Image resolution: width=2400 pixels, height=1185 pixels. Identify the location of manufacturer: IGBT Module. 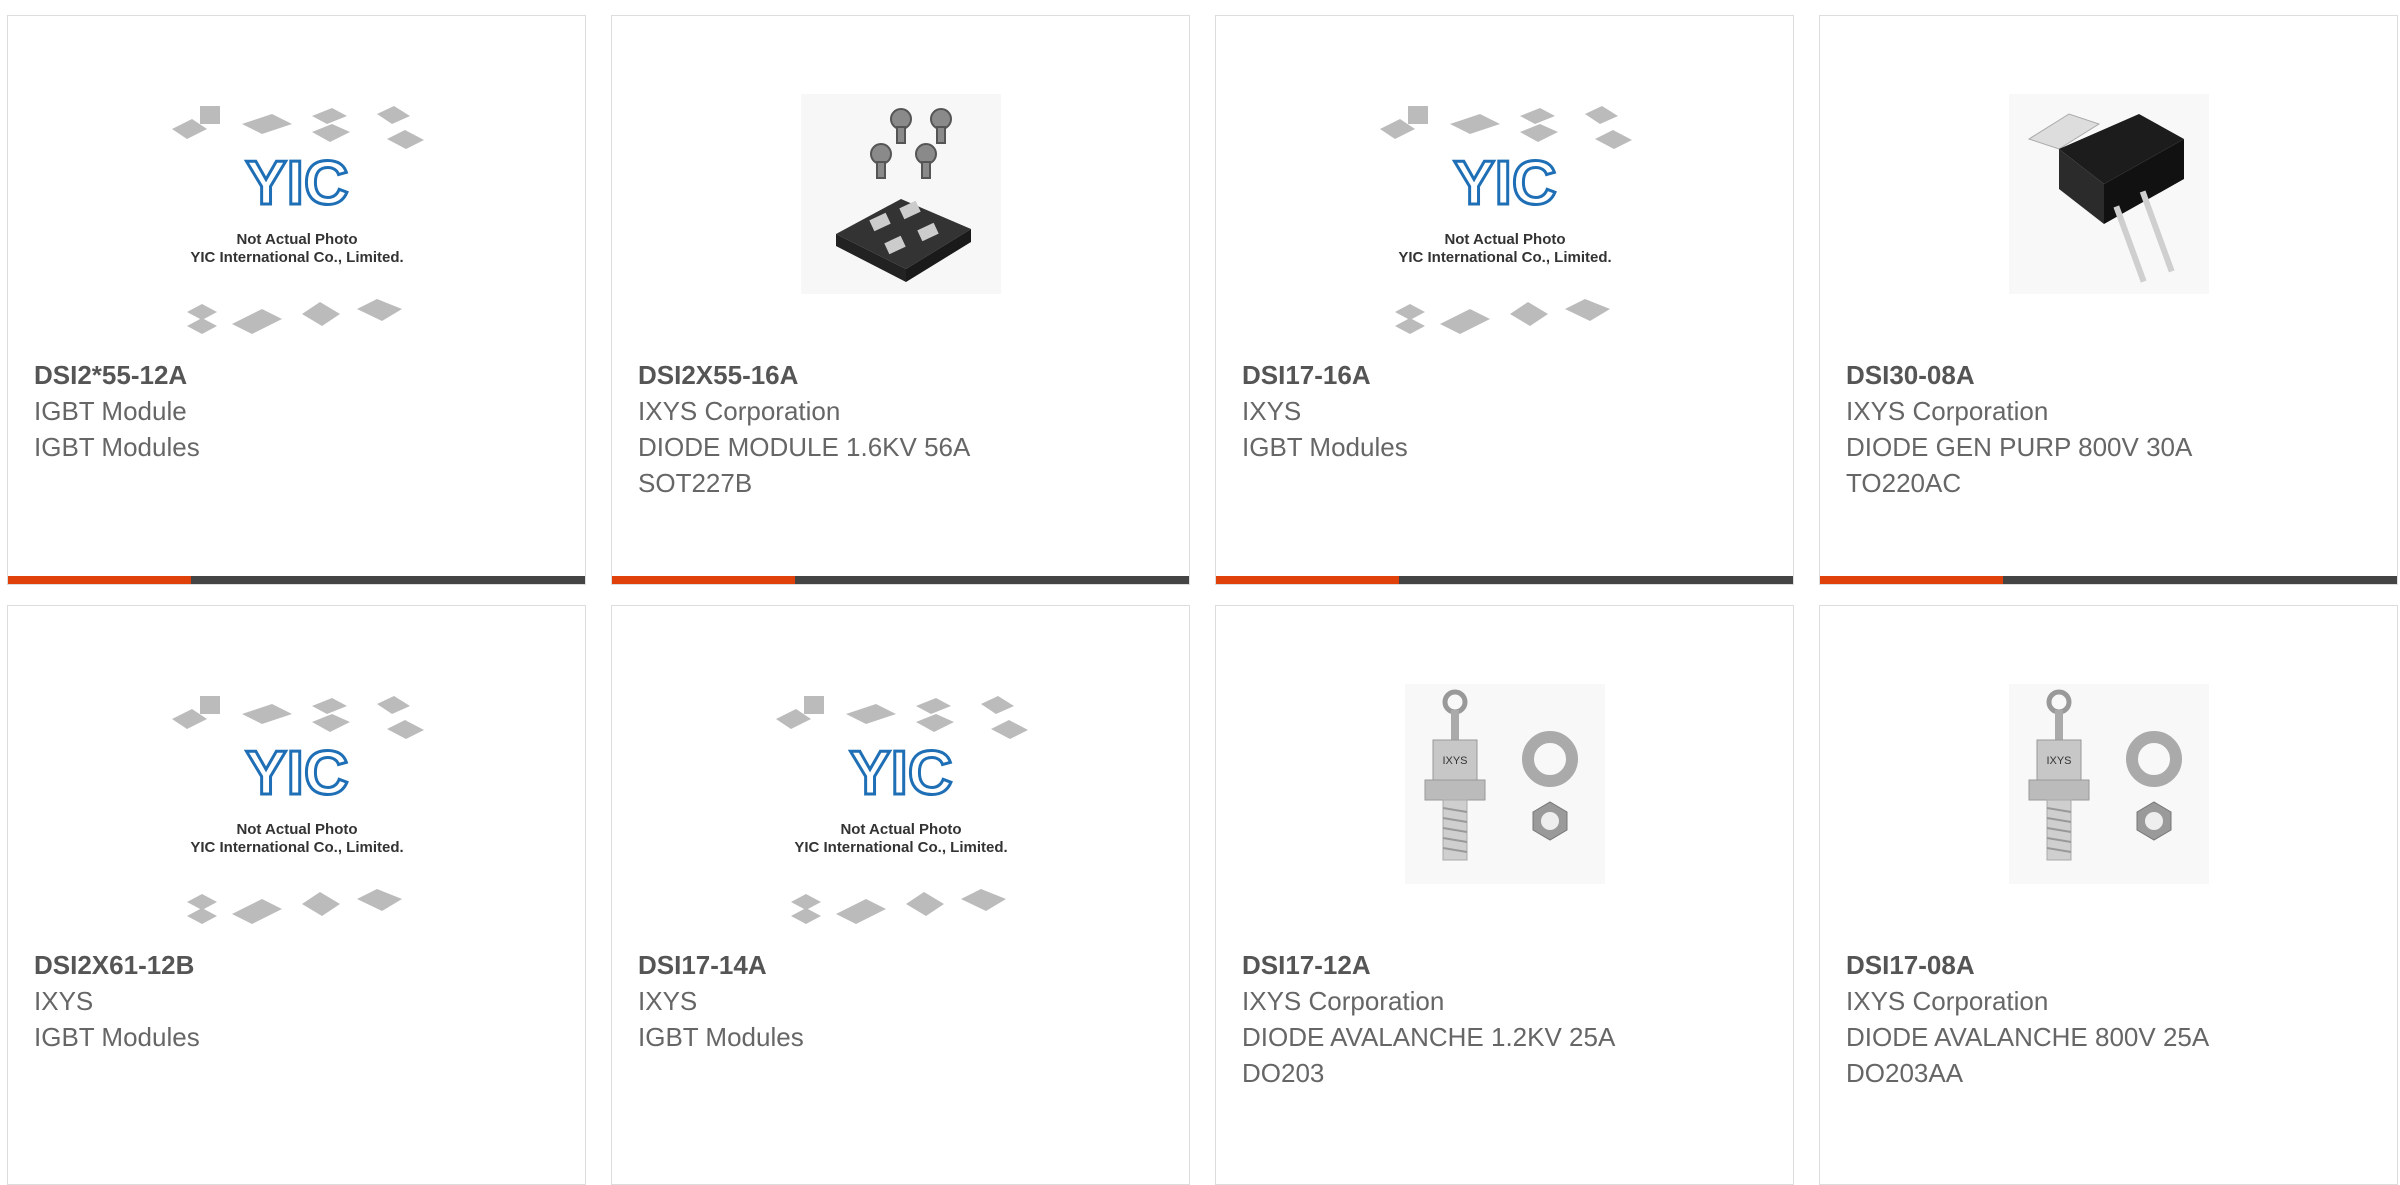
(110, 411).